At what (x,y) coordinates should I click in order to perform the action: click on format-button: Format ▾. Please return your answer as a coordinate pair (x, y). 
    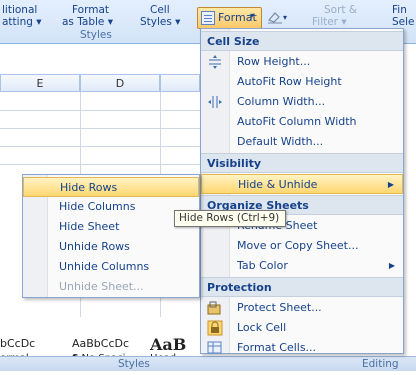
    Looking at the image, I should click on (229, 18).